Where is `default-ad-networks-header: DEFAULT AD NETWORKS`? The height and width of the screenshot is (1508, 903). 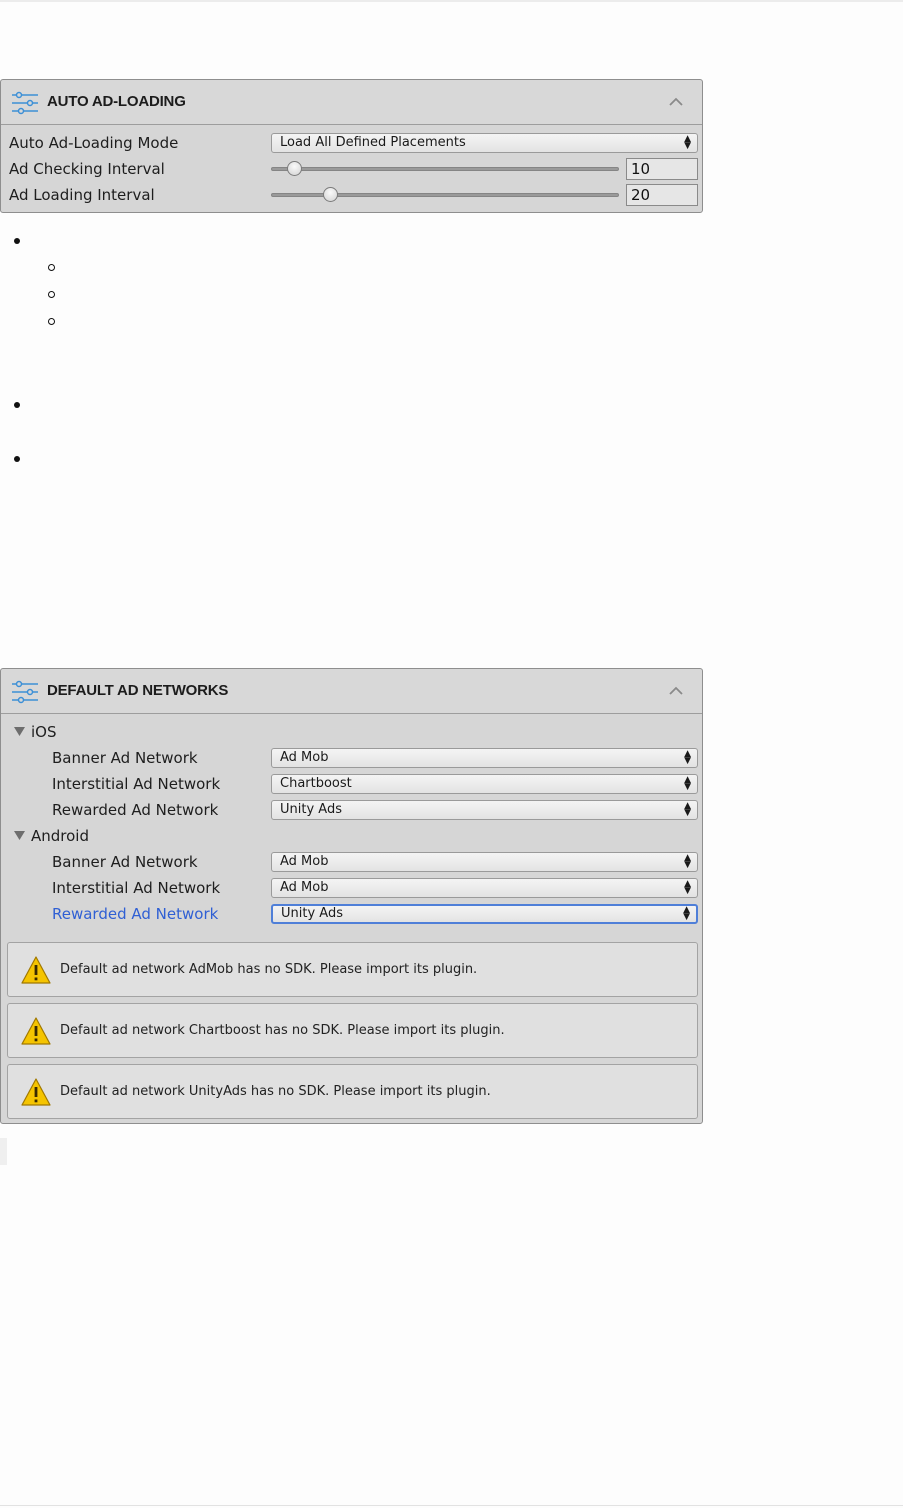 default-ad-networks-header: DEFAULT AD NETWORKS is located at coordinates (351, 691).